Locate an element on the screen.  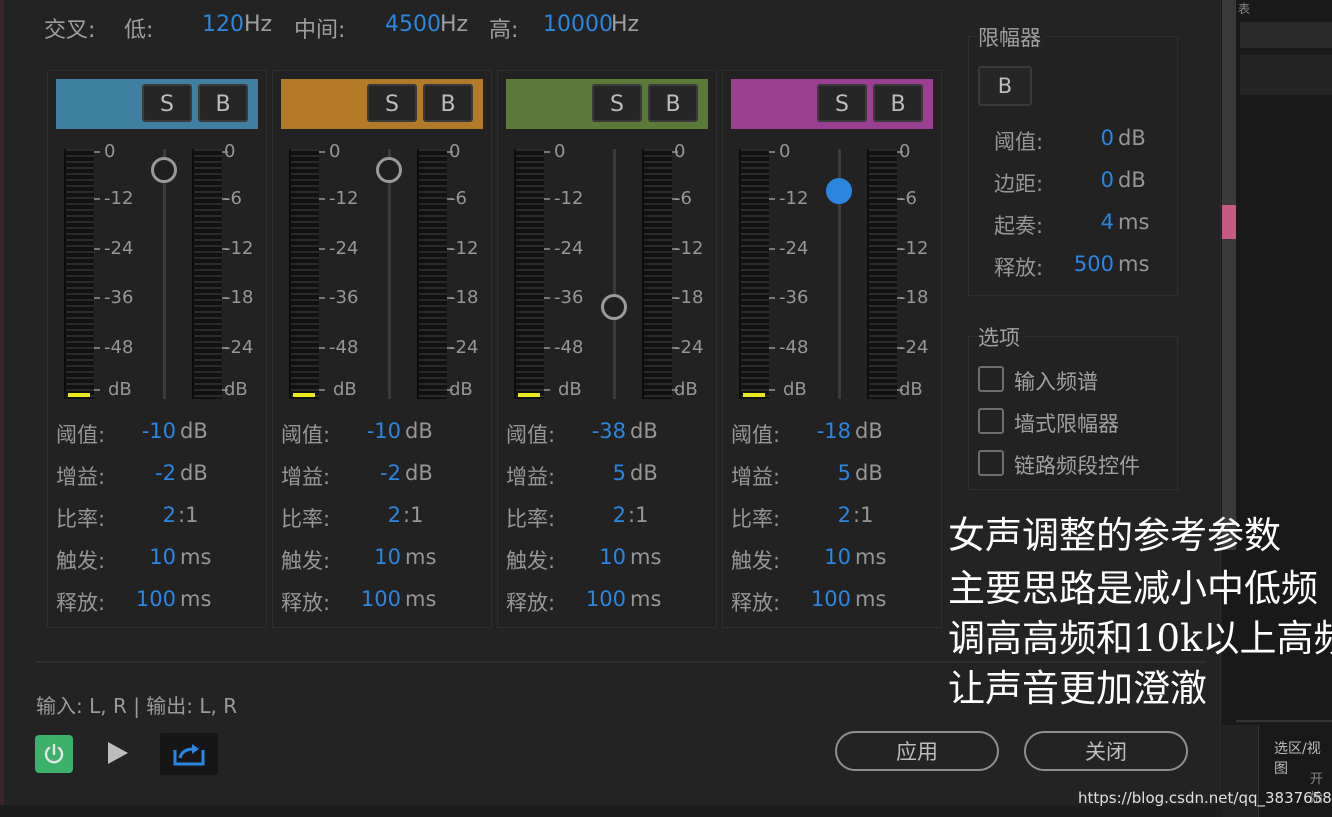
right-scale-label: 0 is located at coordinates (455, 151).